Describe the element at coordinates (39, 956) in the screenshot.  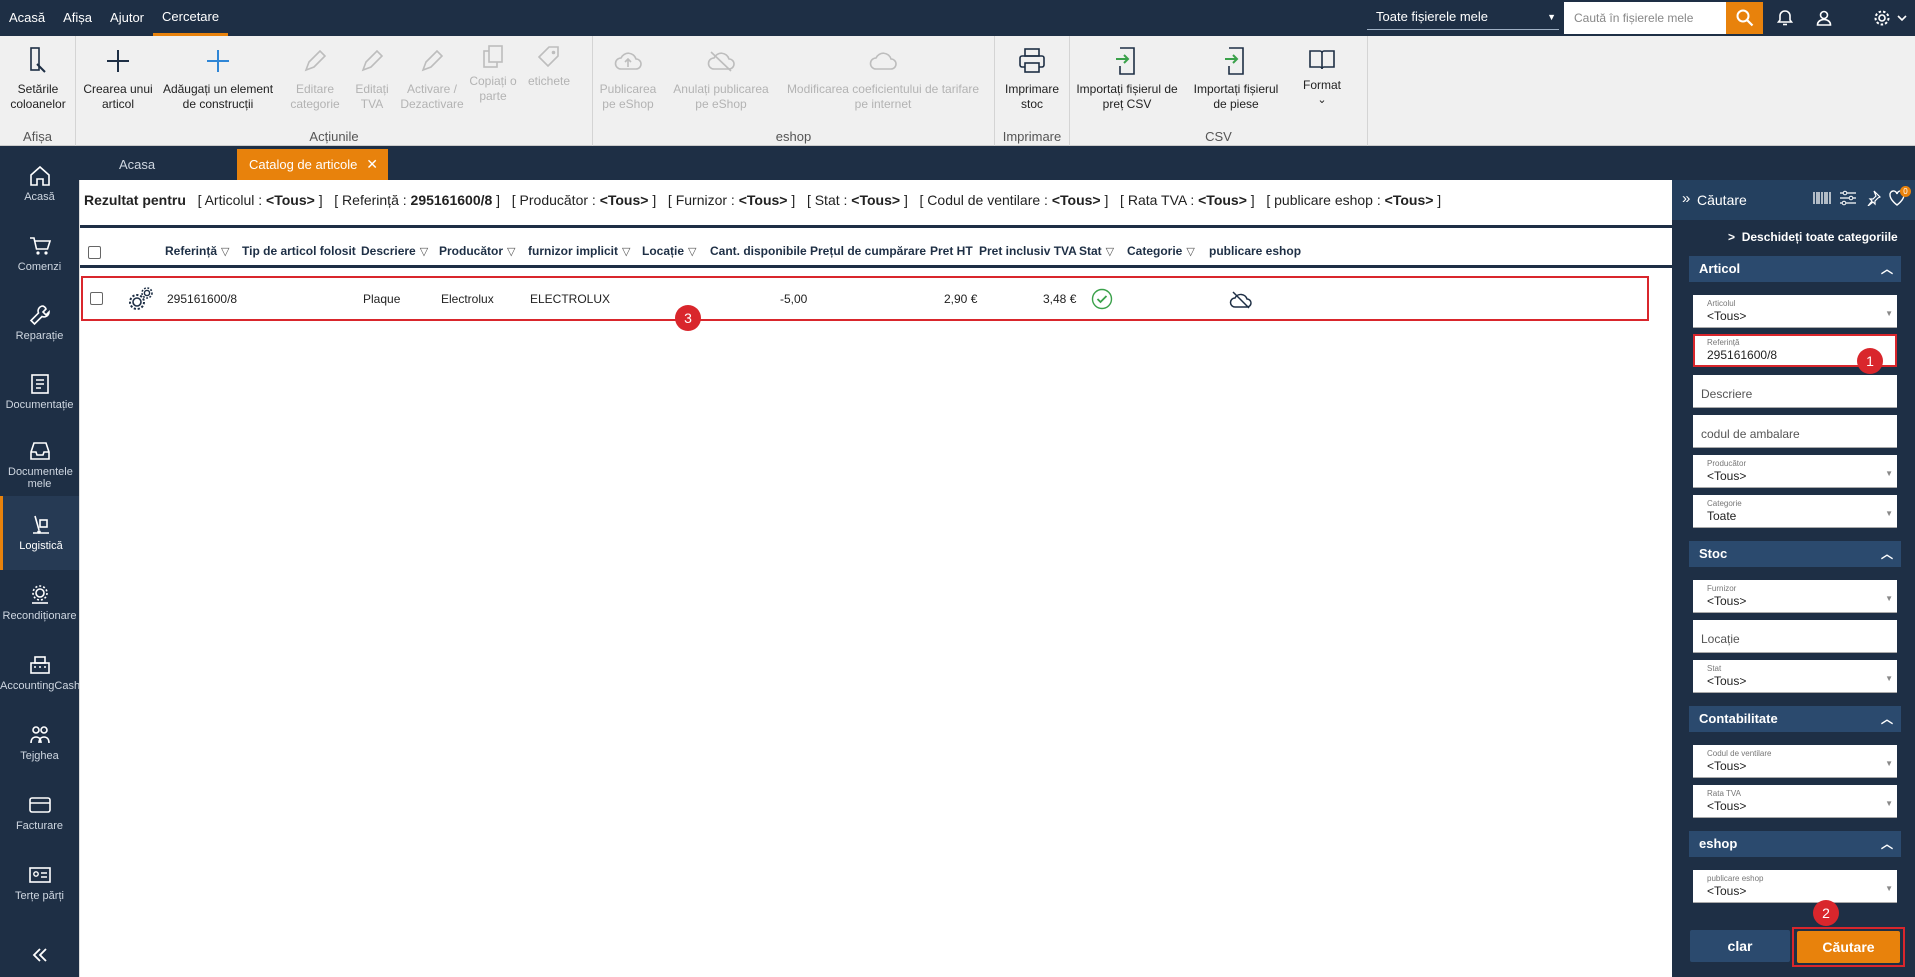
I see `collapse-sidebar-button` at that location.